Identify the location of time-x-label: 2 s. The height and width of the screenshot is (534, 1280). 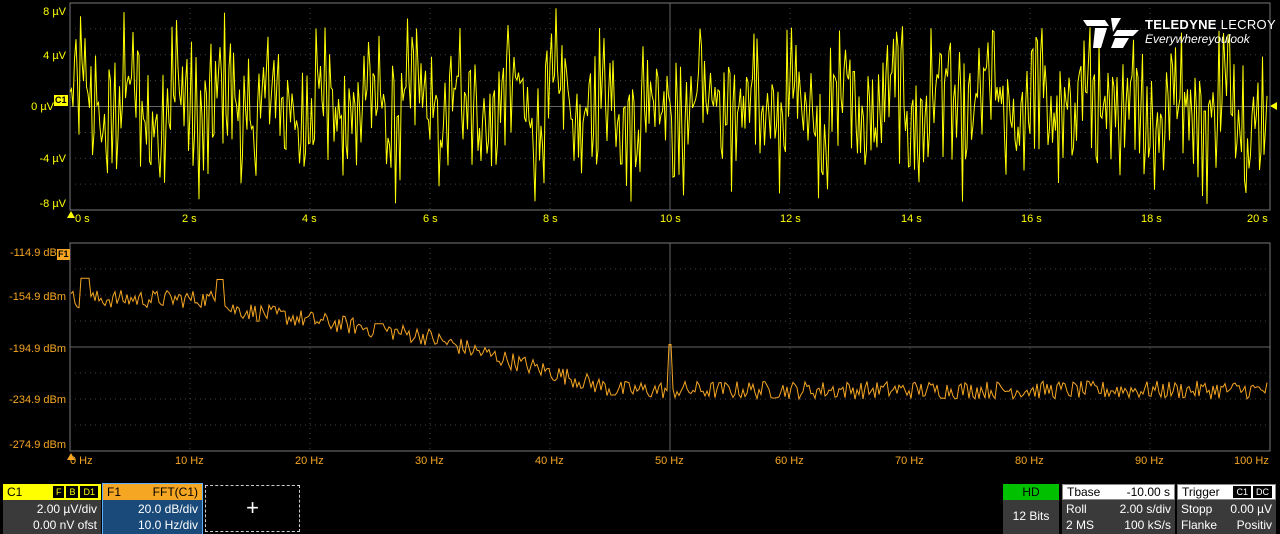
(189, 219).